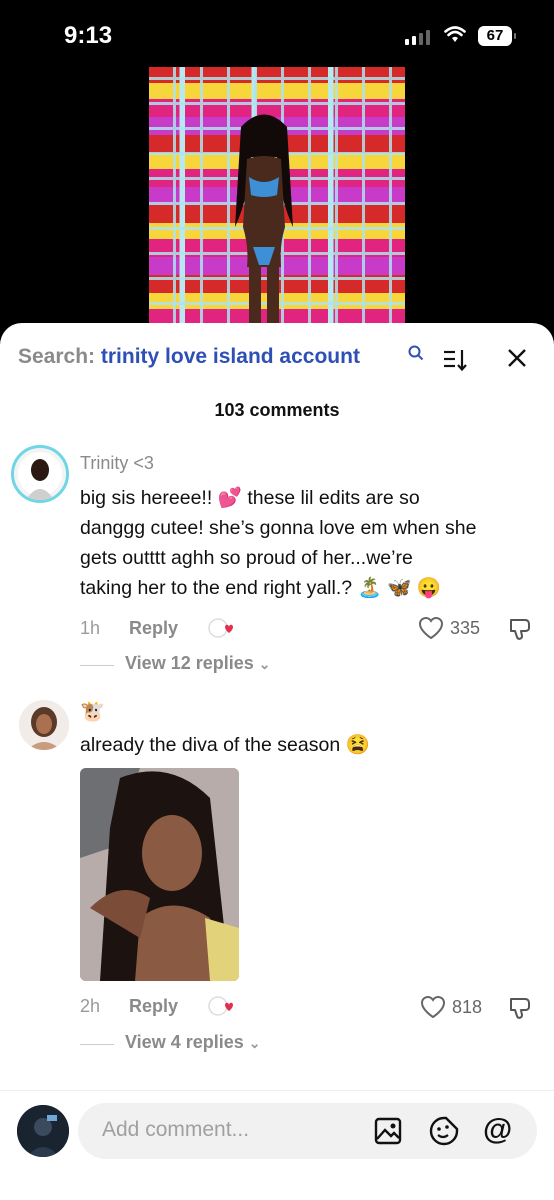  I want to click on comment-meta: 2h Reply, so click(129, 1006).